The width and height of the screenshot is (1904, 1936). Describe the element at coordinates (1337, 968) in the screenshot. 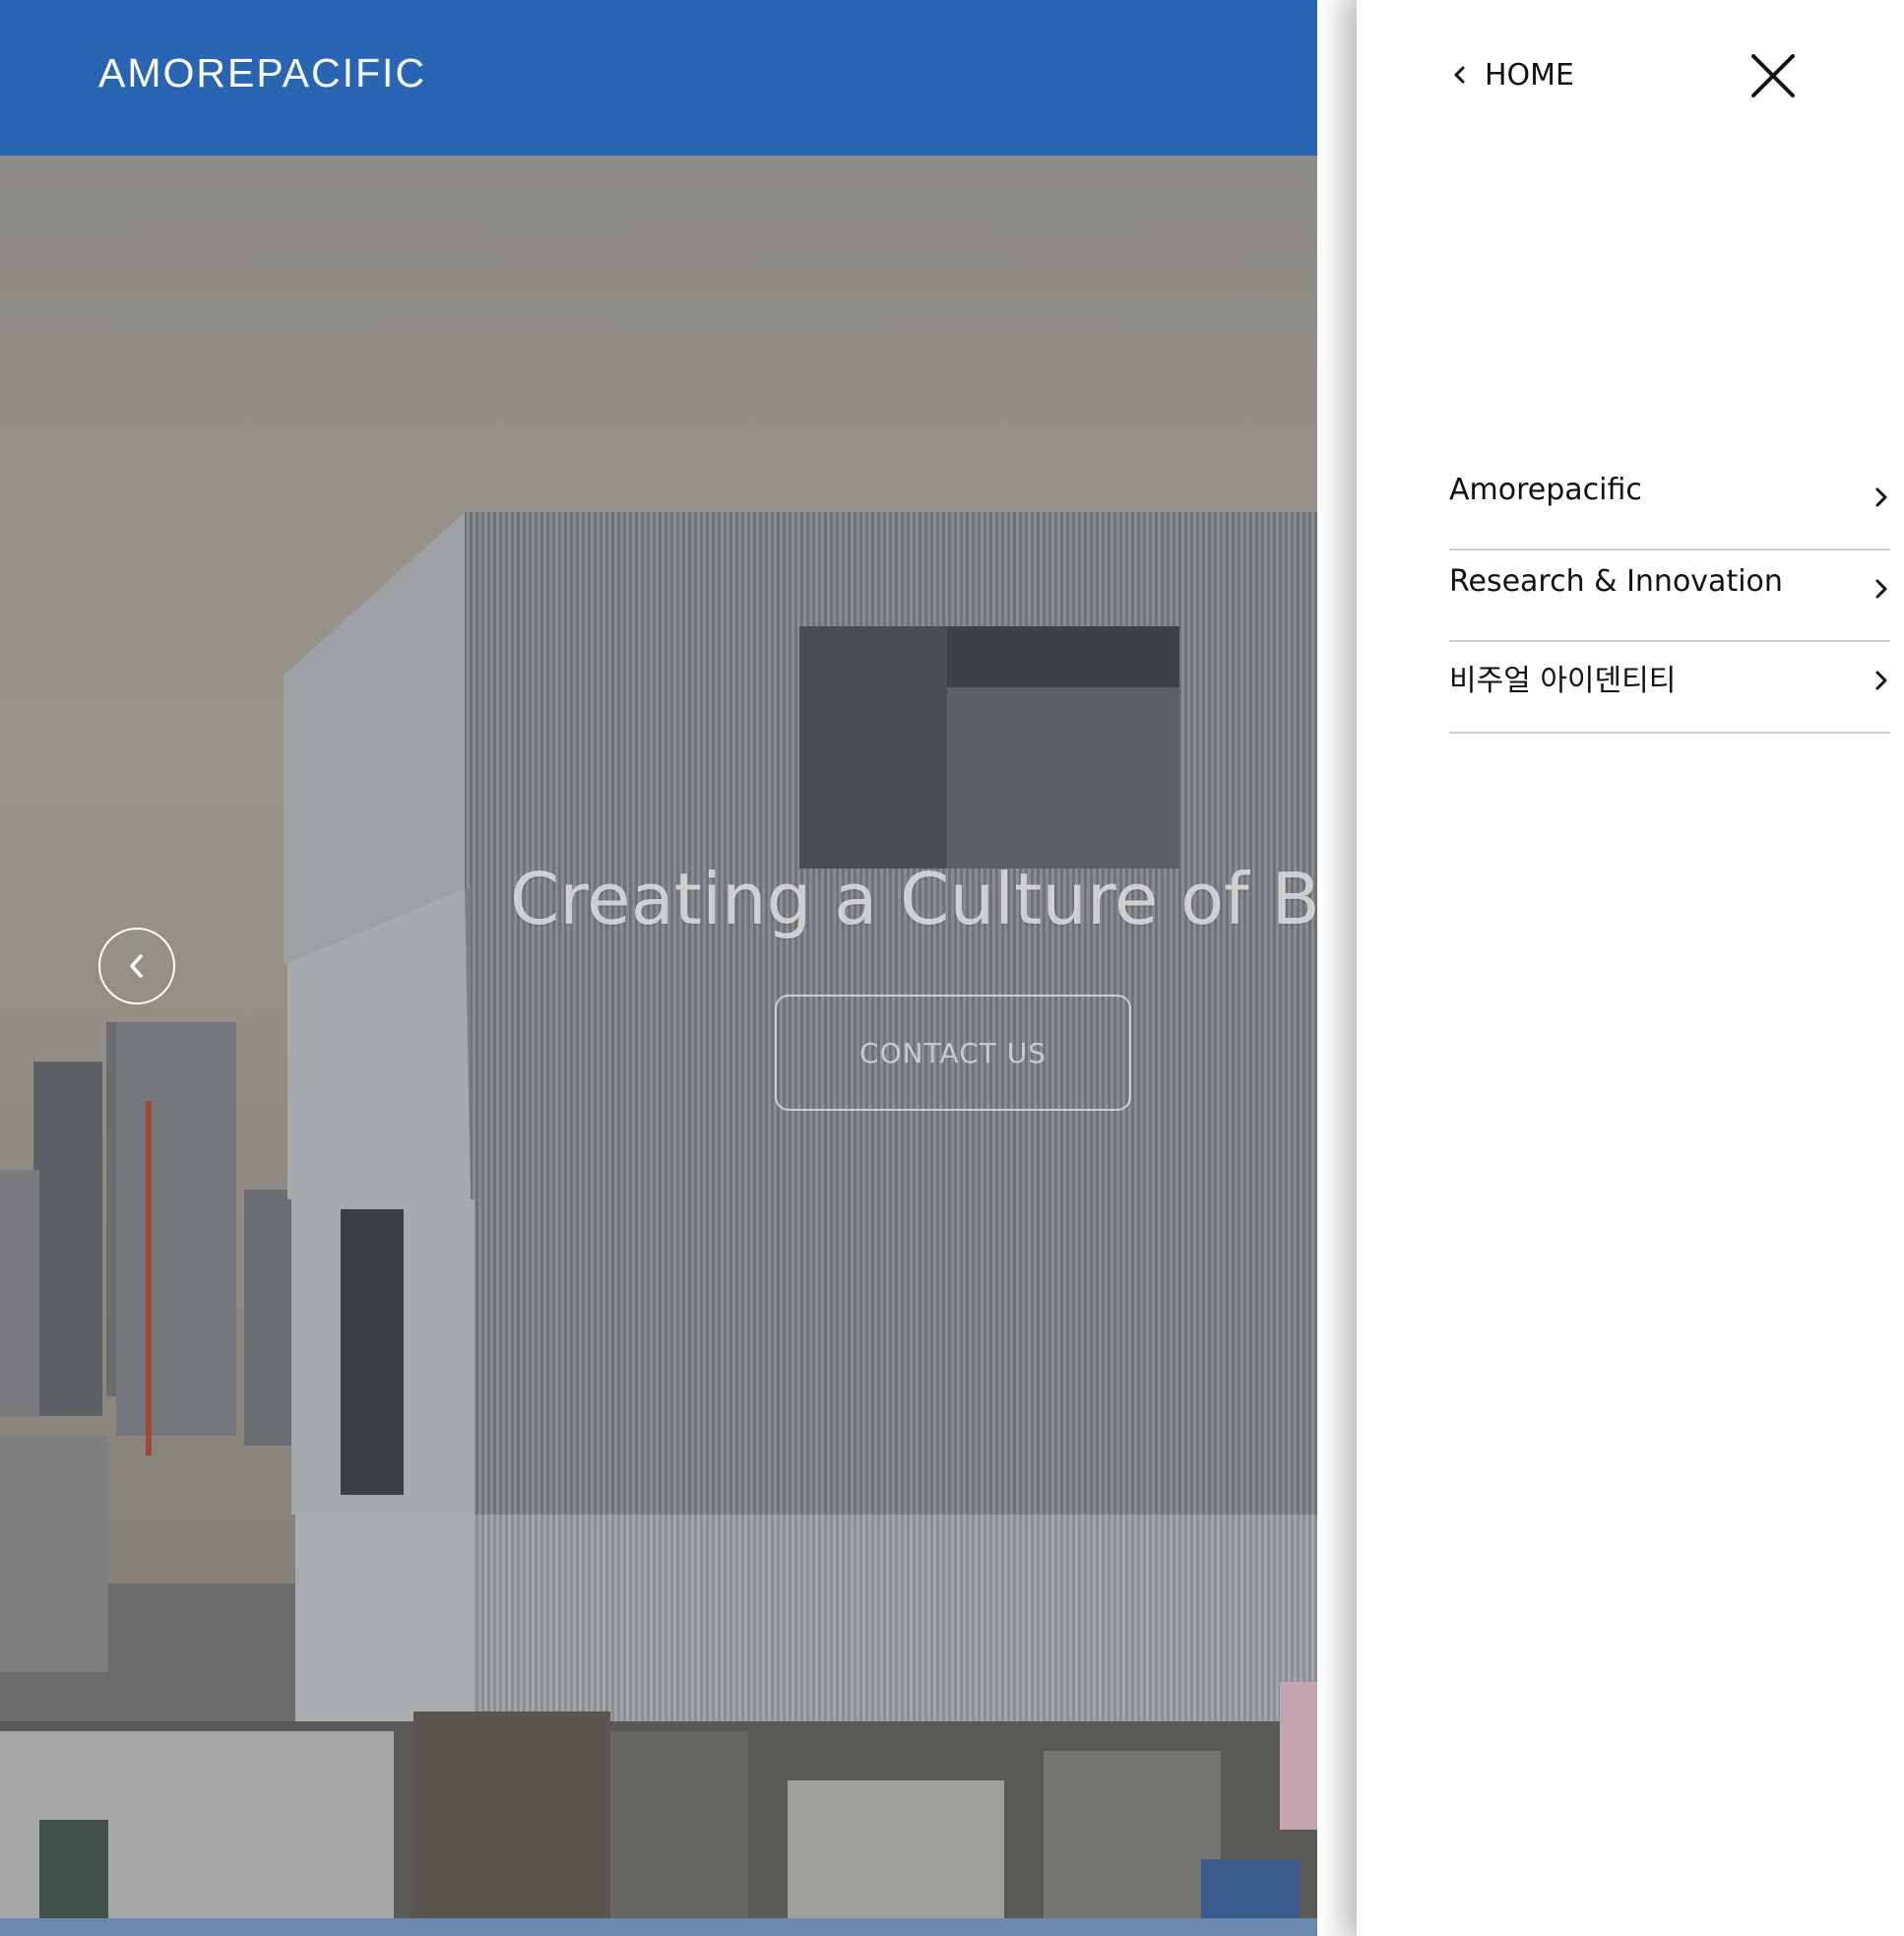

I see `drawer-shadow` at that location.